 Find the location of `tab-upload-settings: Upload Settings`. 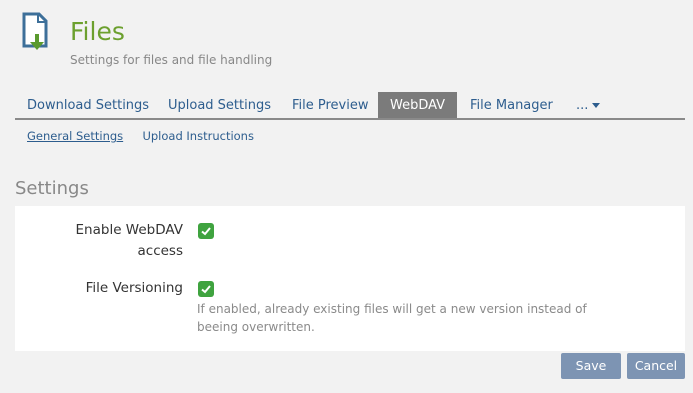

tab-upload-settings: Upload Settings is located at coordinates (219, 105).